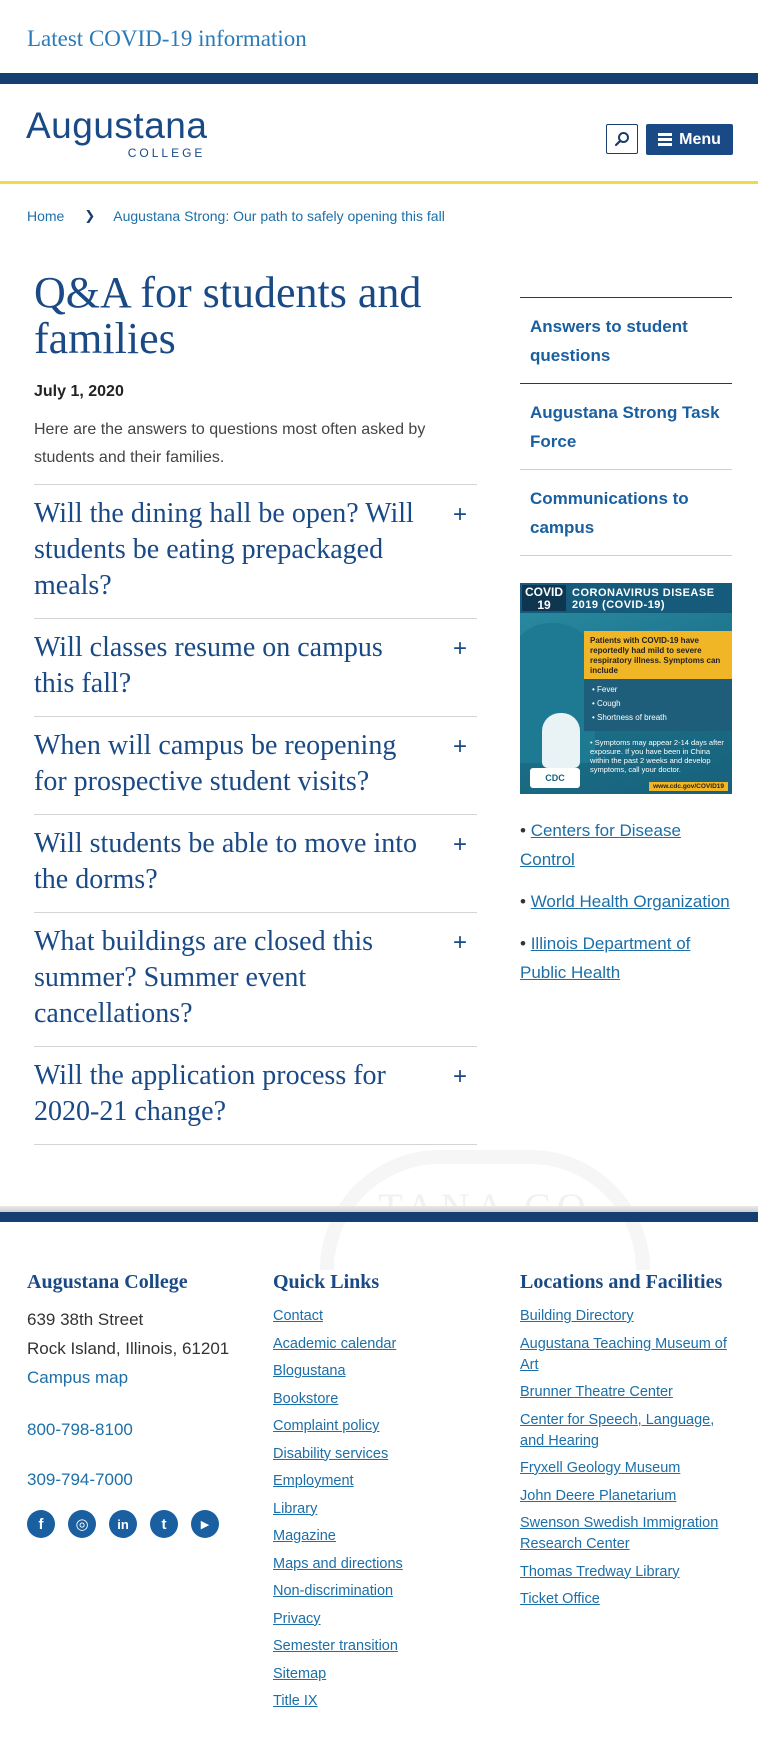 This screenshot has height=1743, width=758. What do you see at coordinates (626, 341) in the screenshot?
I see `side-nav-item-student-questions: Answers to student questions` at bounding box center [626, 341].